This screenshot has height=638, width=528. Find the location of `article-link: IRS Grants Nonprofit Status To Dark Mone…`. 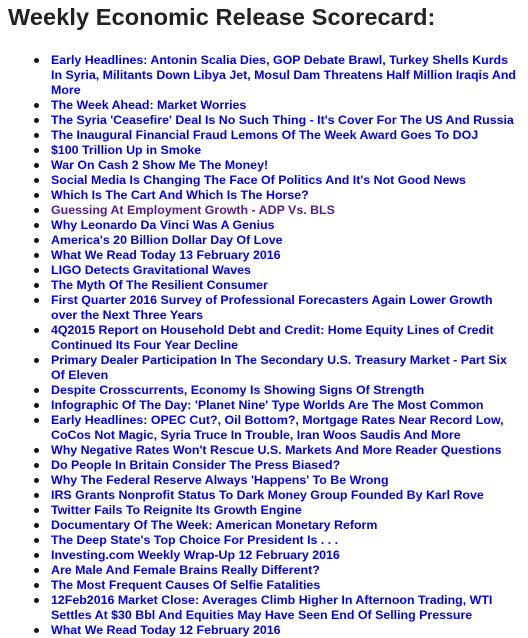

article-link: IRS Grants Nonprofit Status To Dark Mone… is located at coordinates (267, 495).